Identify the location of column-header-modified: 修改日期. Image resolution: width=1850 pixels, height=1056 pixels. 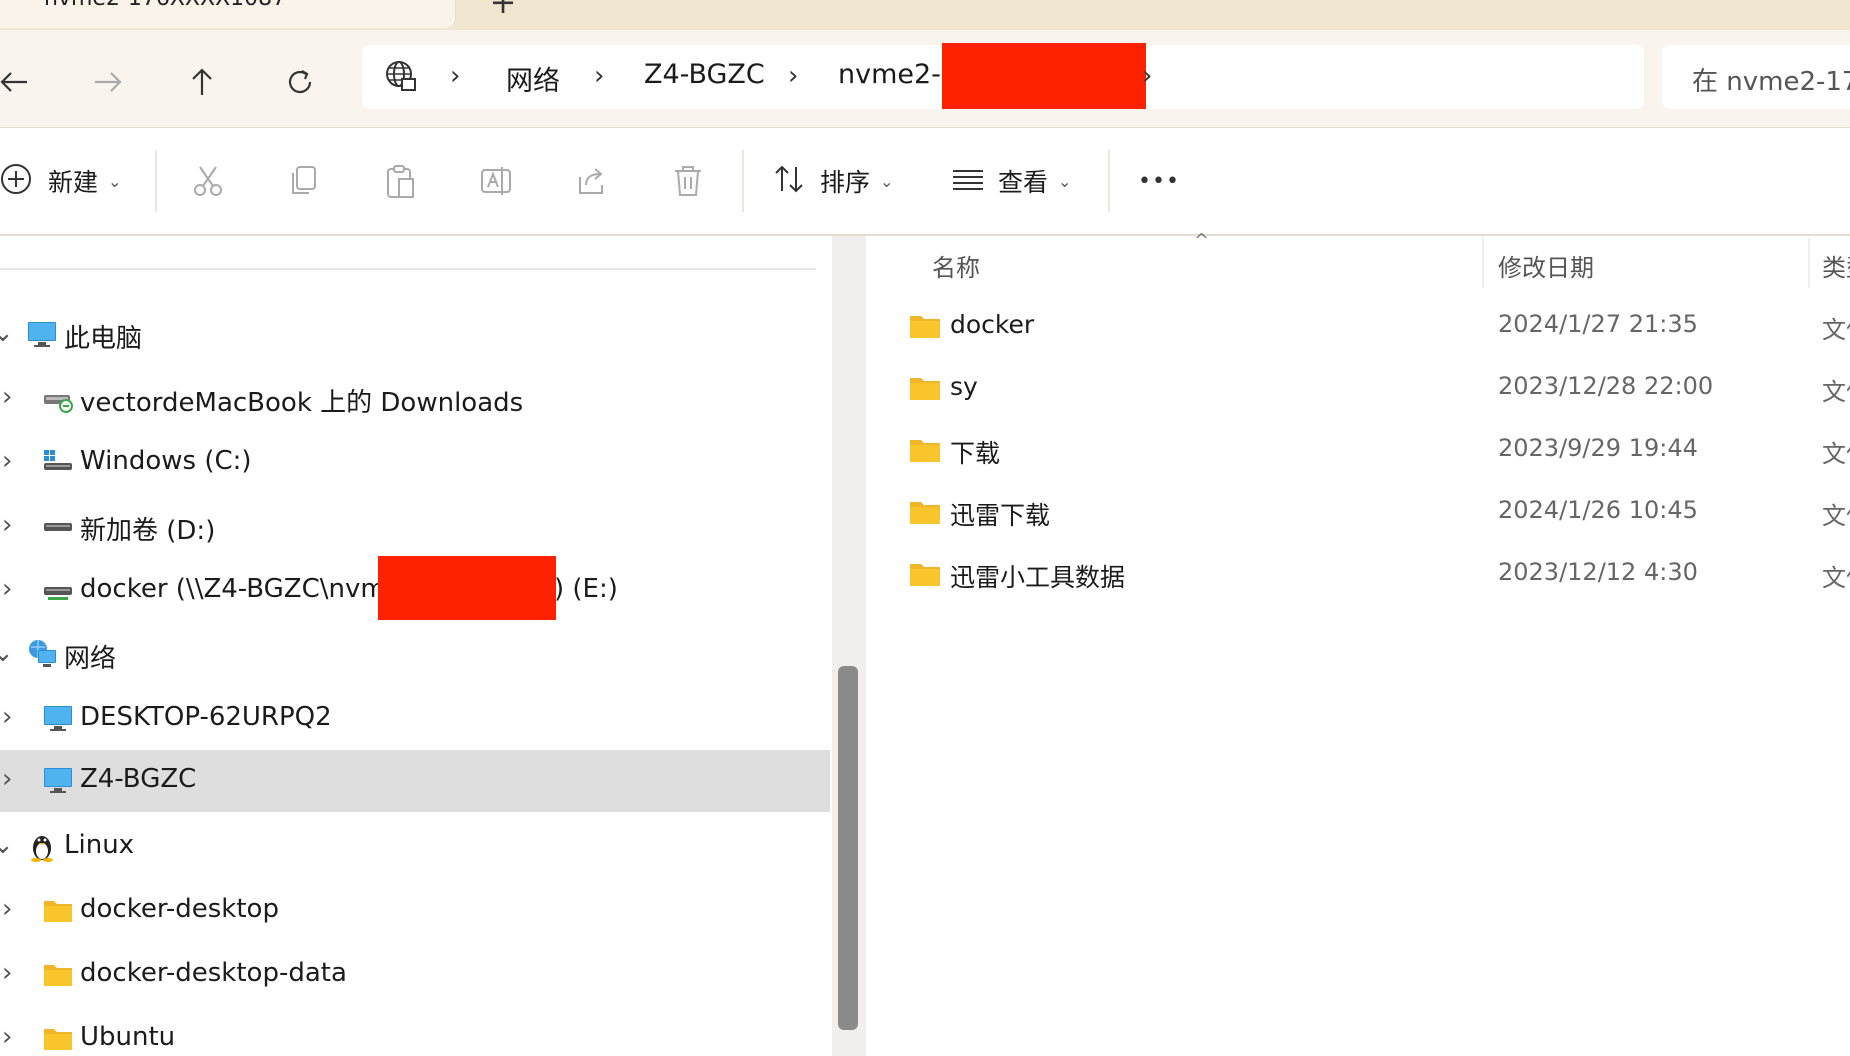
(1546, 265).